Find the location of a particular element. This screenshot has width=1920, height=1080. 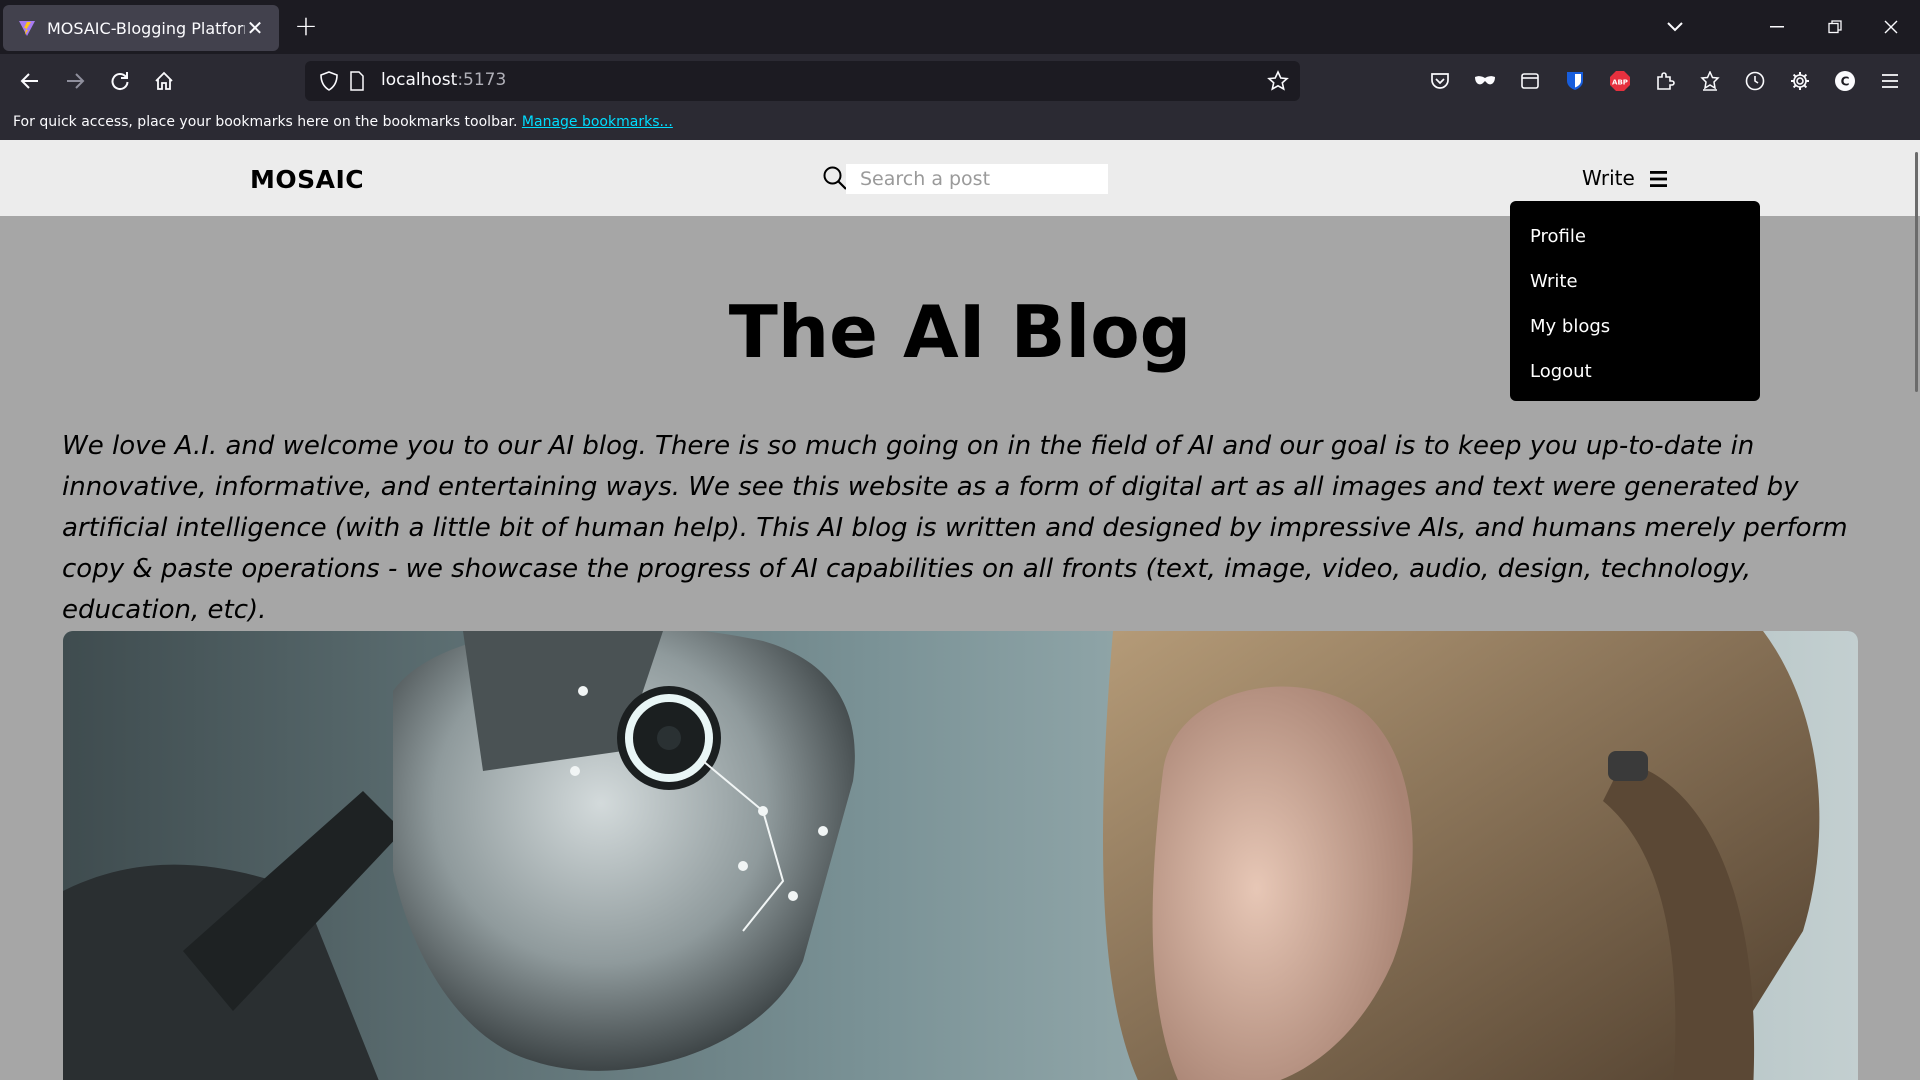

close-tab-icon: ✕ is located at coordinates (255, 28).